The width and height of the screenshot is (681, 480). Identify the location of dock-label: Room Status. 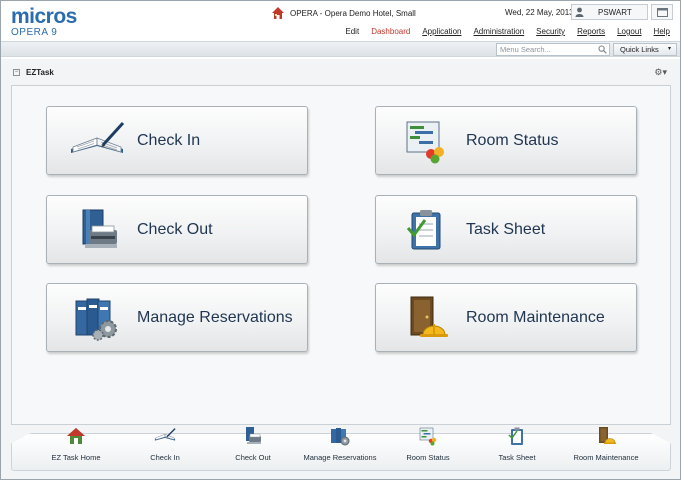
(428, 457).